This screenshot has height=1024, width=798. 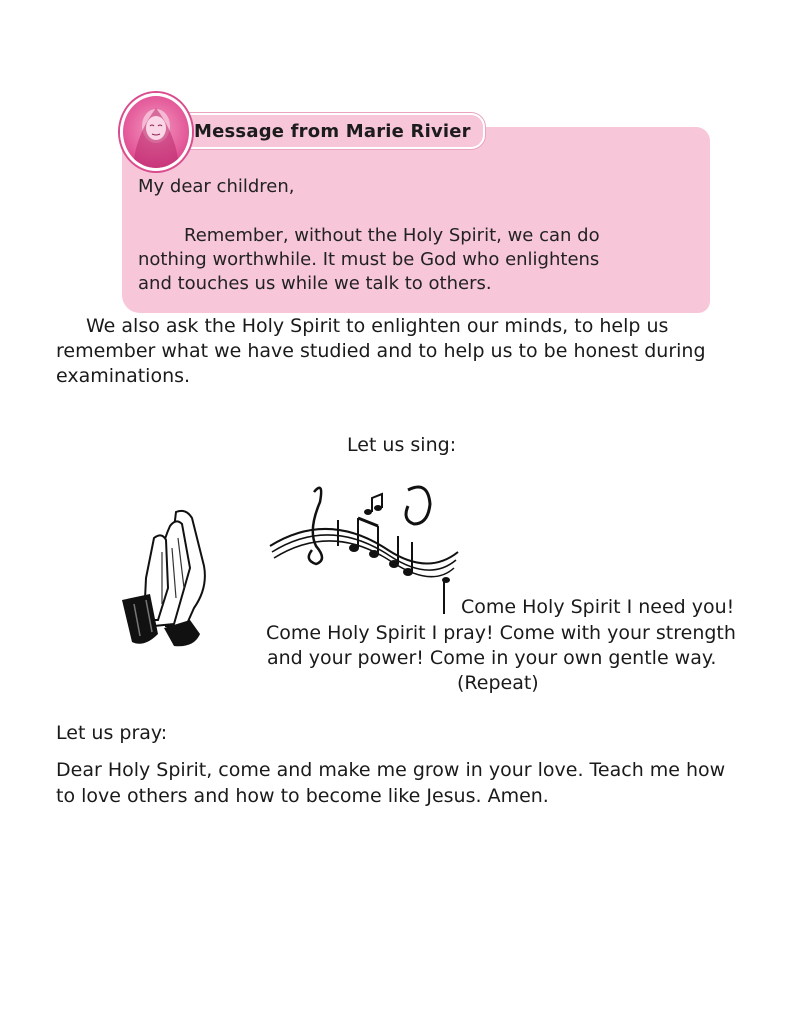 I want to click on music-notes-icon, so click(x=364, y=549).